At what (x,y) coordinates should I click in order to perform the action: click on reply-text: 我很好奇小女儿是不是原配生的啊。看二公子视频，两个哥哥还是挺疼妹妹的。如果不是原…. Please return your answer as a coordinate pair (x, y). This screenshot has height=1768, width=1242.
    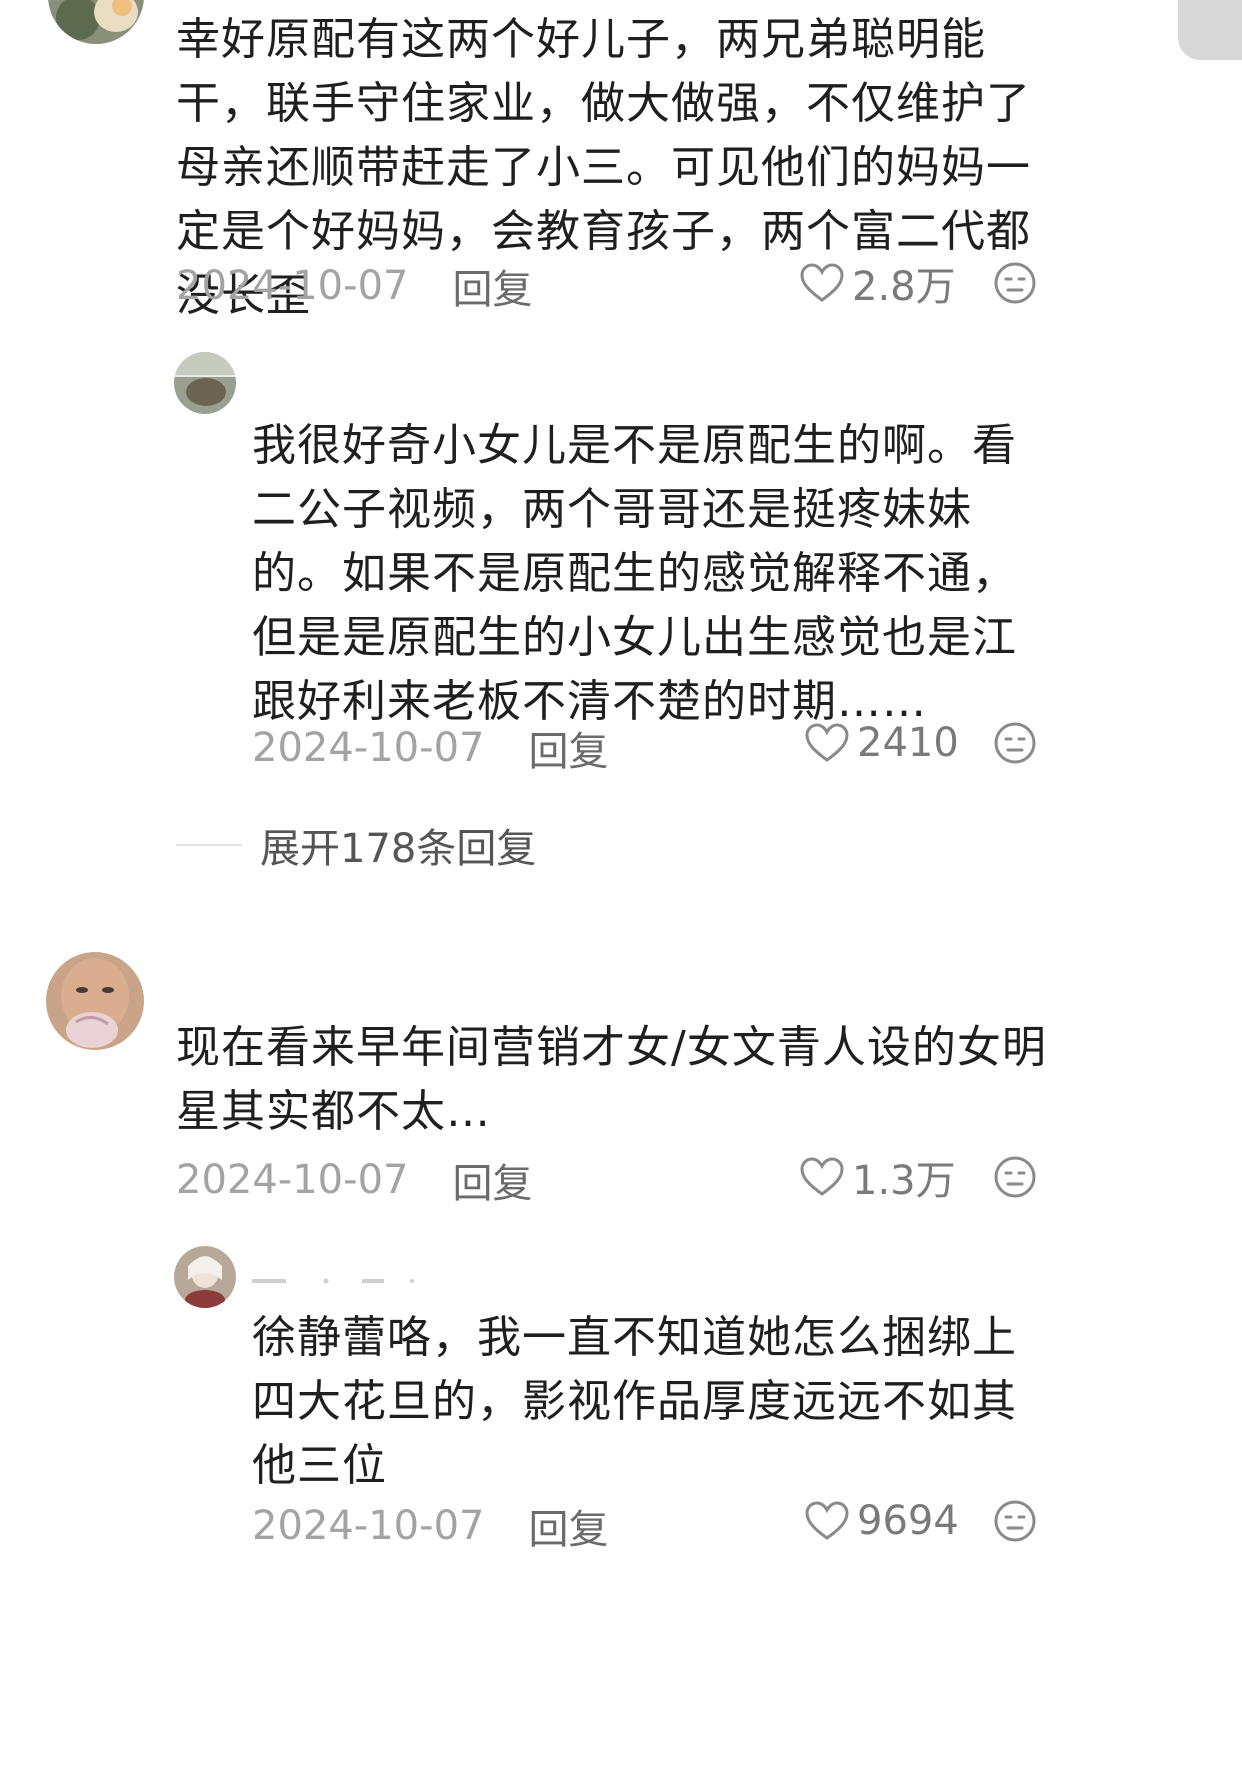
    Looking at the image, I should click on (634, 573).